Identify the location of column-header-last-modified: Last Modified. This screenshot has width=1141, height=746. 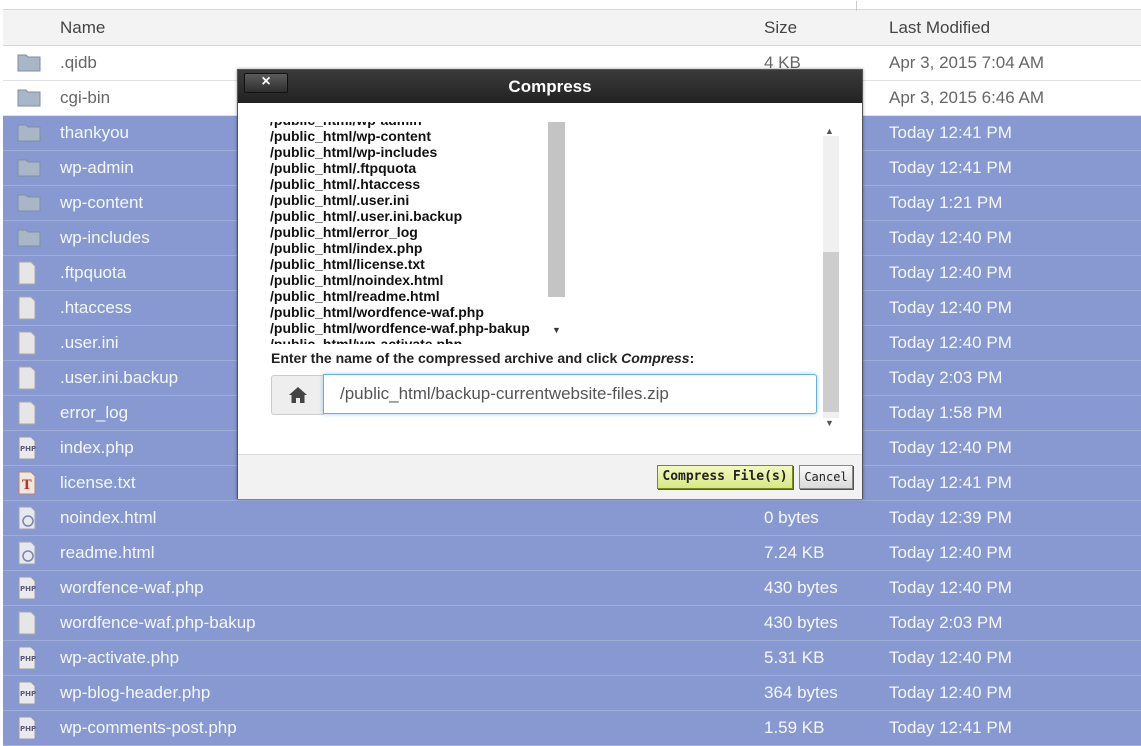
(939, 28).